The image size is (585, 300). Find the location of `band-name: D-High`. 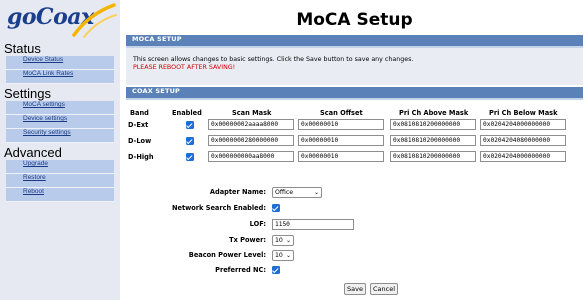

band-name: D-High is located at coordinates (141, 157).